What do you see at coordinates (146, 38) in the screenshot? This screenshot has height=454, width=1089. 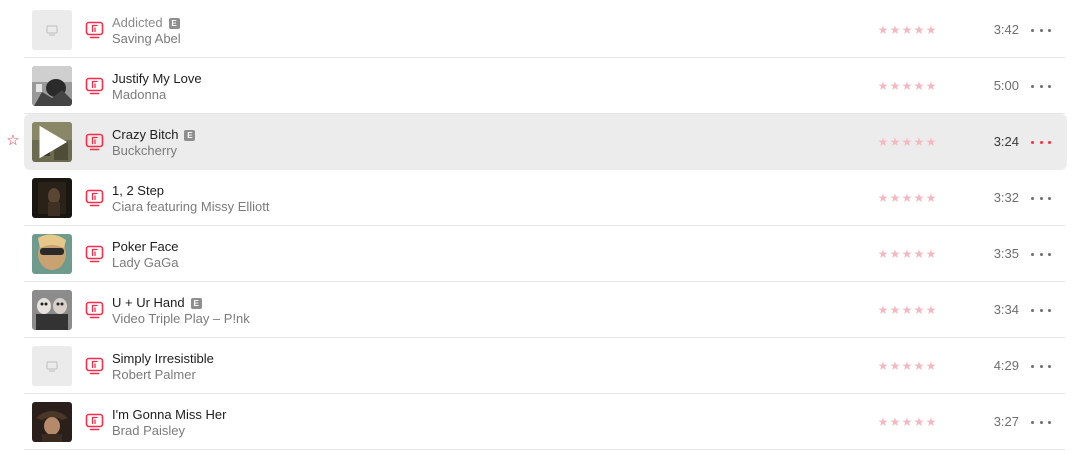 I see `song-artist: Saving Abel` at bounding box center [146, 38].